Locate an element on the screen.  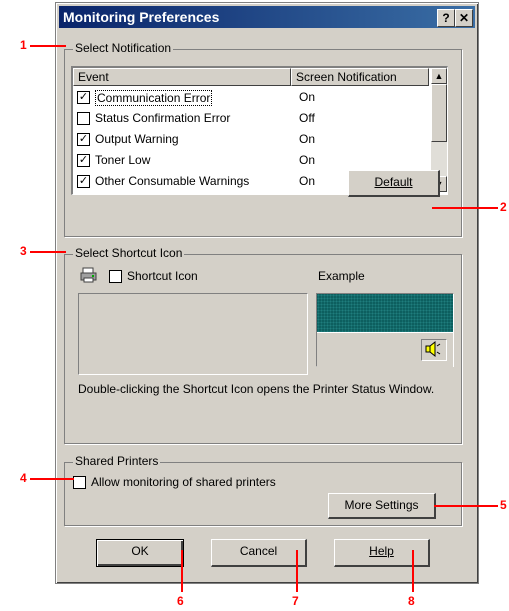
help-button-label: Help is located at coordinates (381, 551).